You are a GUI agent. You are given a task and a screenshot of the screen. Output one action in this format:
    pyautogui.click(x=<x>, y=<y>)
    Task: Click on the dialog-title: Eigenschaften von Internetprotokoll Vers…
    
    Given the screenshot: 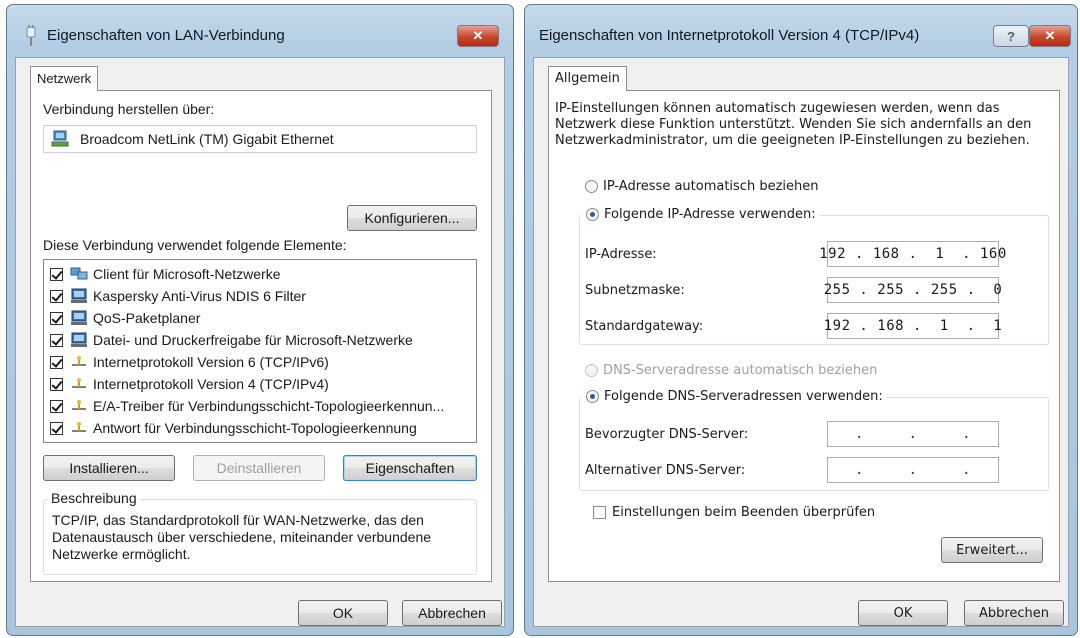 What is the action you would take?
    pyautogui.click(x=729, y=35)
    